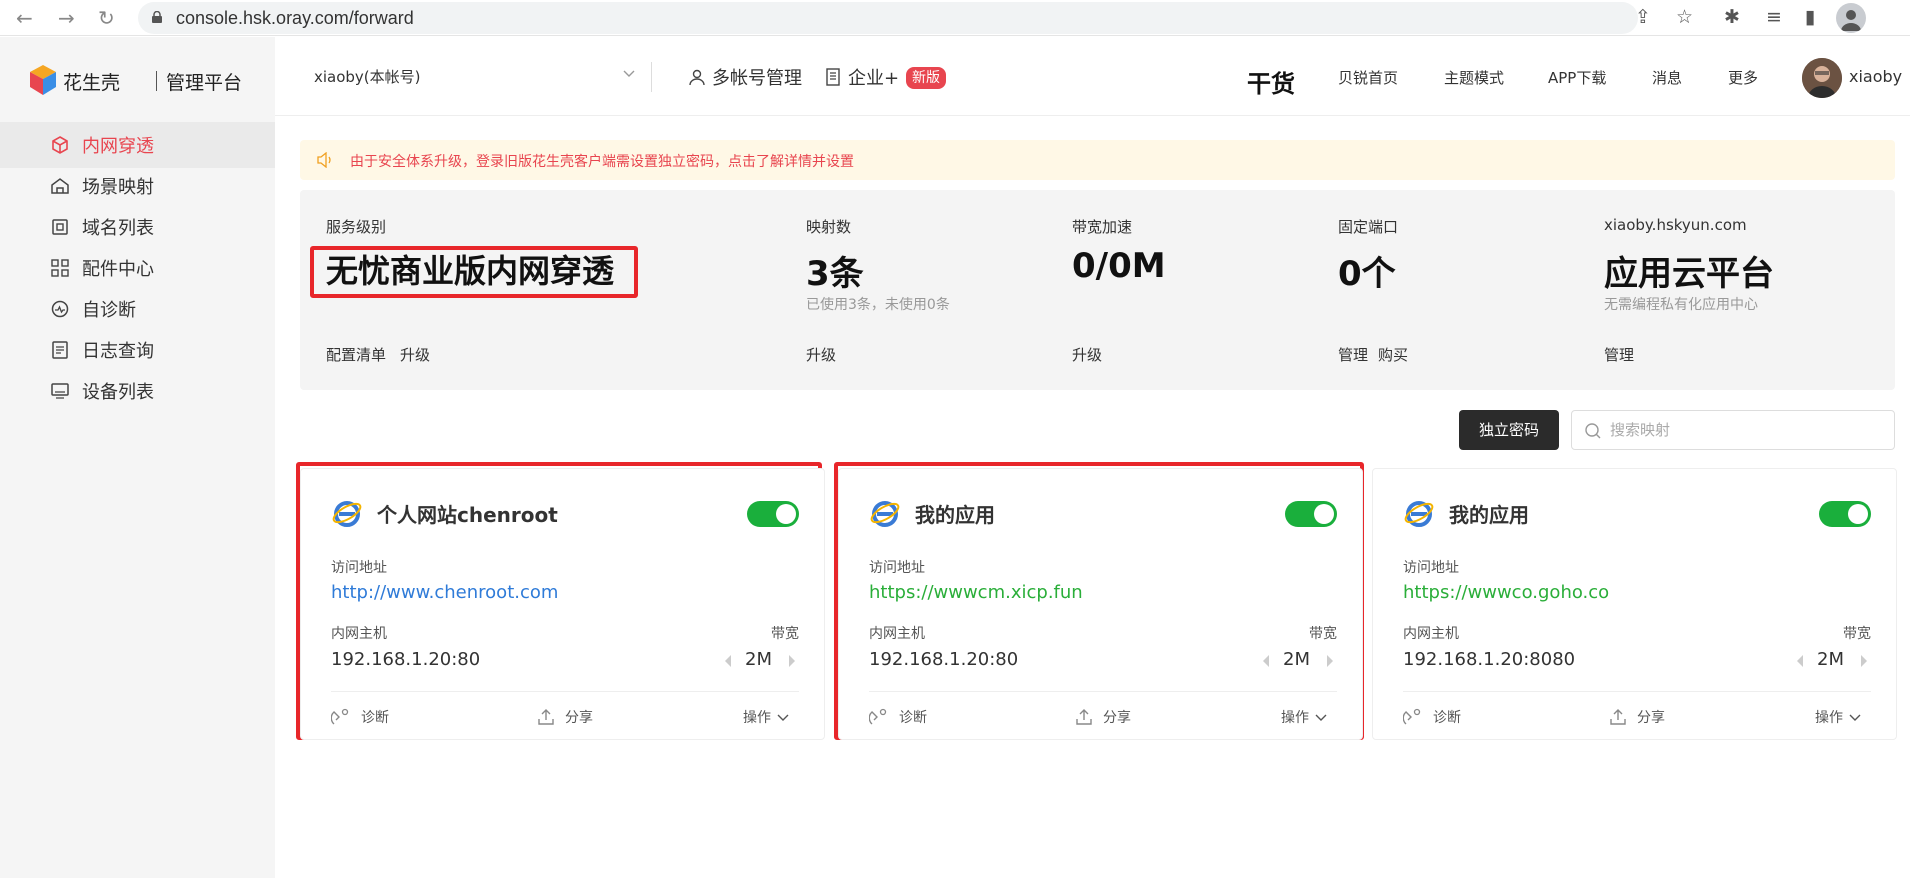 The width and height of the screenshot is (1910, 878). I want to click on brand-mark: 干货, so click(1271, 81).